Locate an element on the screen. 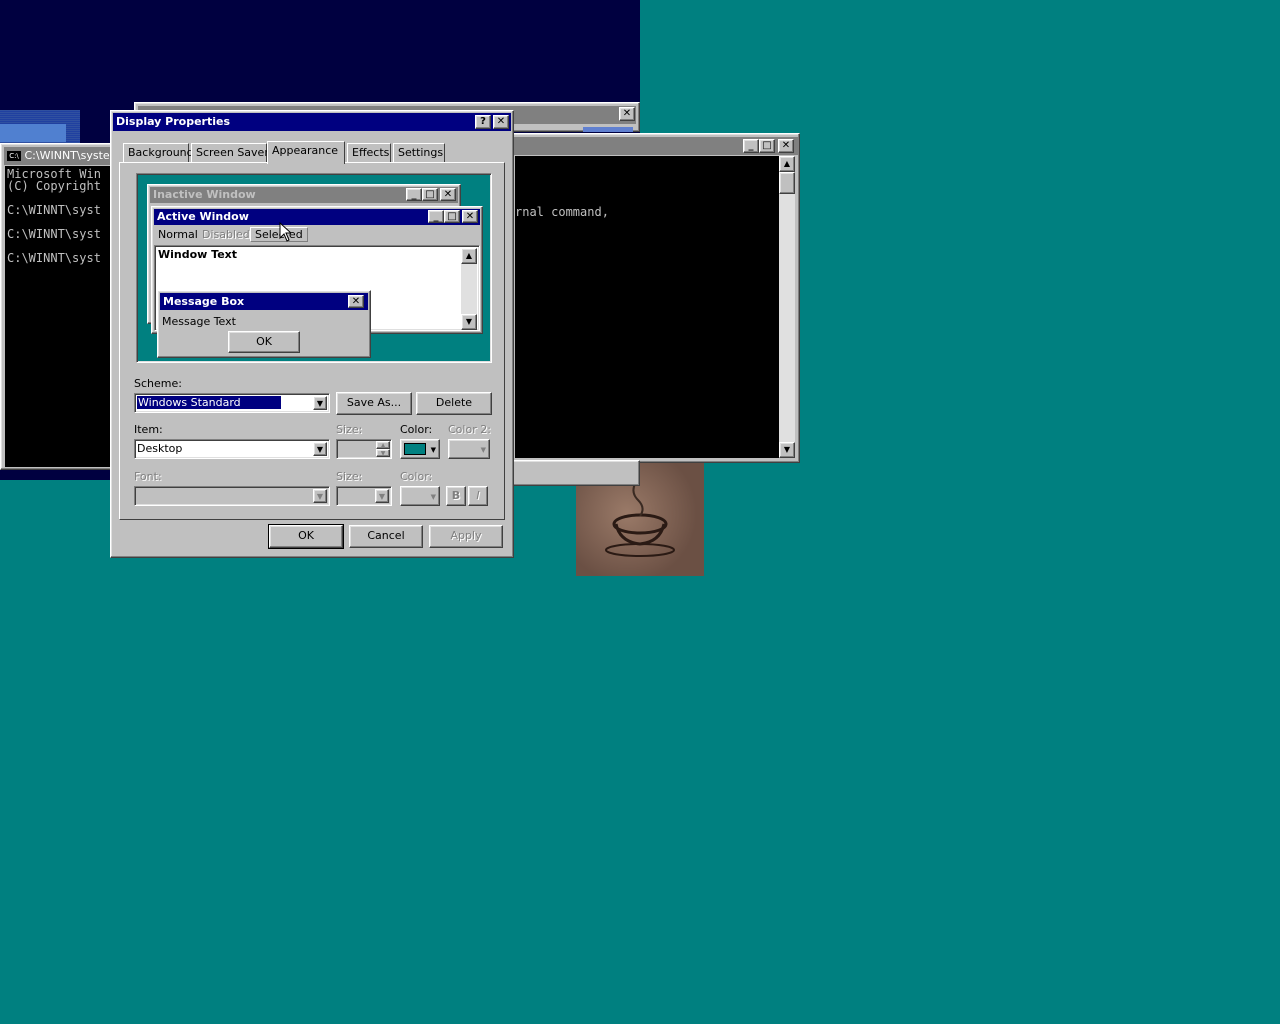 The height and width of the screenshot is (1024, 1280). scroll-down-icon: ▼ is located at coordinates (787, 450).